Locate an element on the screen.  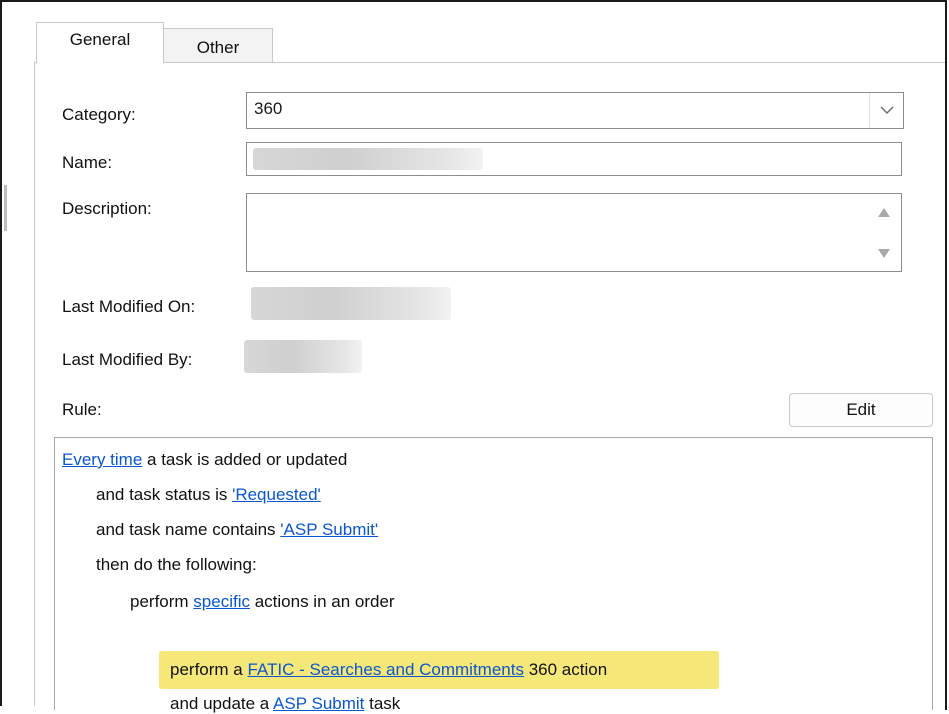
tab-general: General is located at coordinates (100, 43).